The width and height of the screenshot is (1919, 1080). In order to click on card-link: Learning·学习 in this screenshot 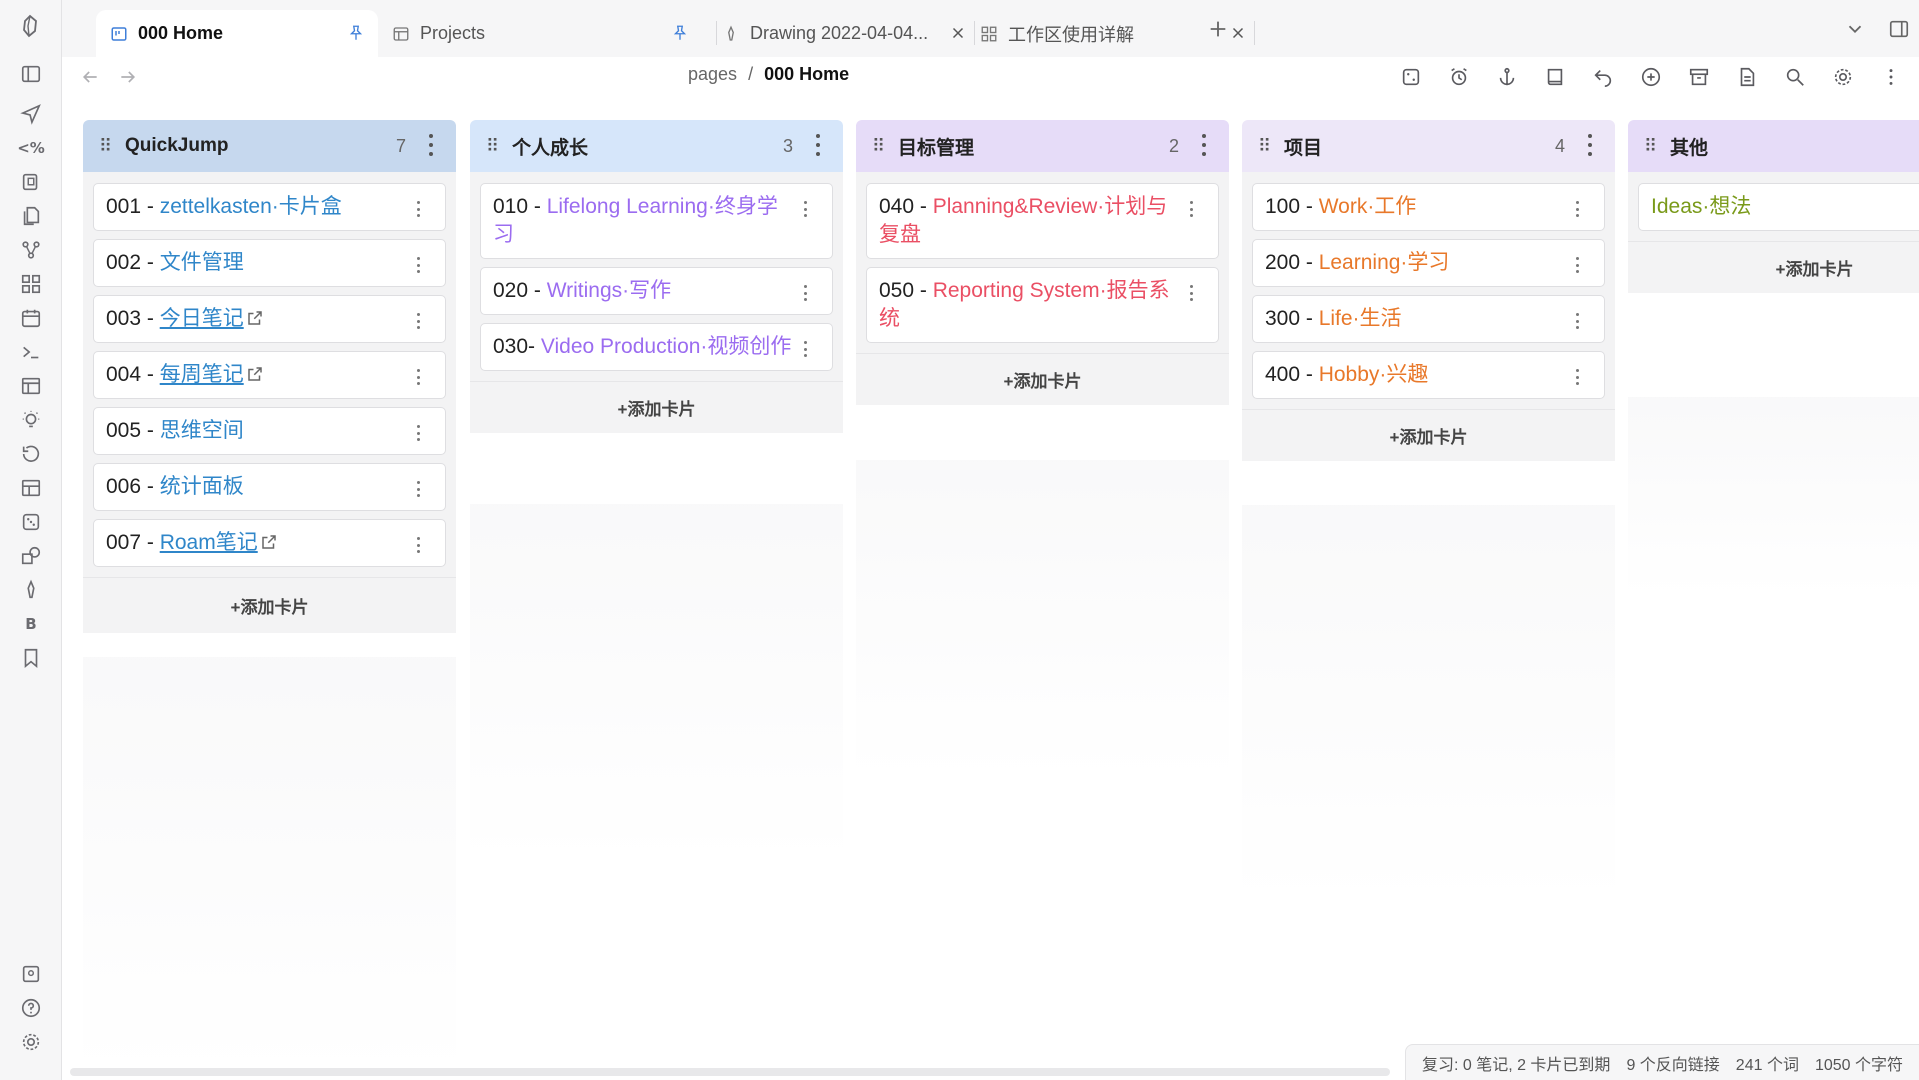, I will do `click(1384, 262)`.